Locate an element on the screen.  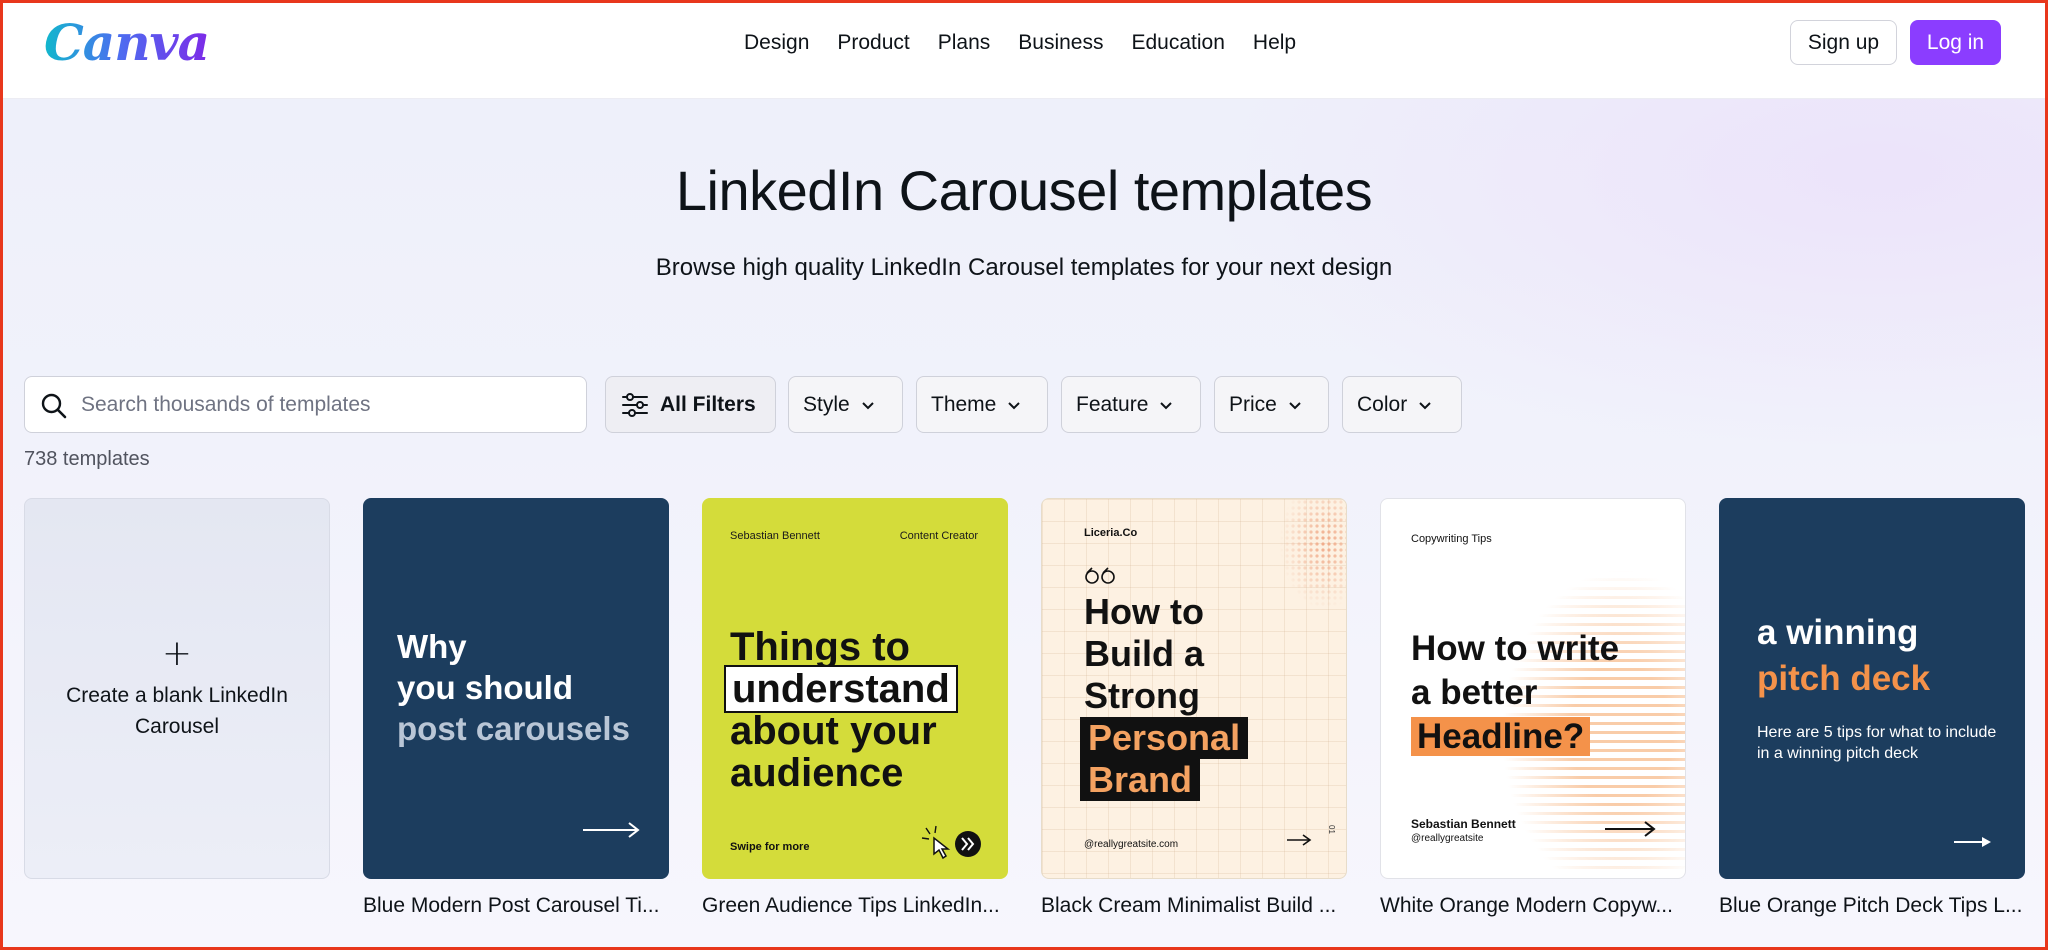
theme-filter-label: Theme is located at coordinates (964, 404).